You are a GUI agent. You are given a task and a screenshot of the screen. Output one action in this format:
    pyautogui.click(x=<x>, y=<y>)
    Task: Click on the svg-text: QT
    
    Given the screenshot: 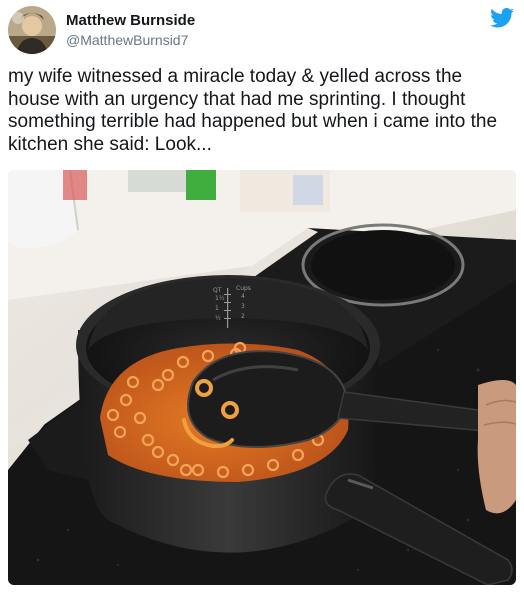 What is the action you would take?
    pyautogui.click(x=217, y=290)
    